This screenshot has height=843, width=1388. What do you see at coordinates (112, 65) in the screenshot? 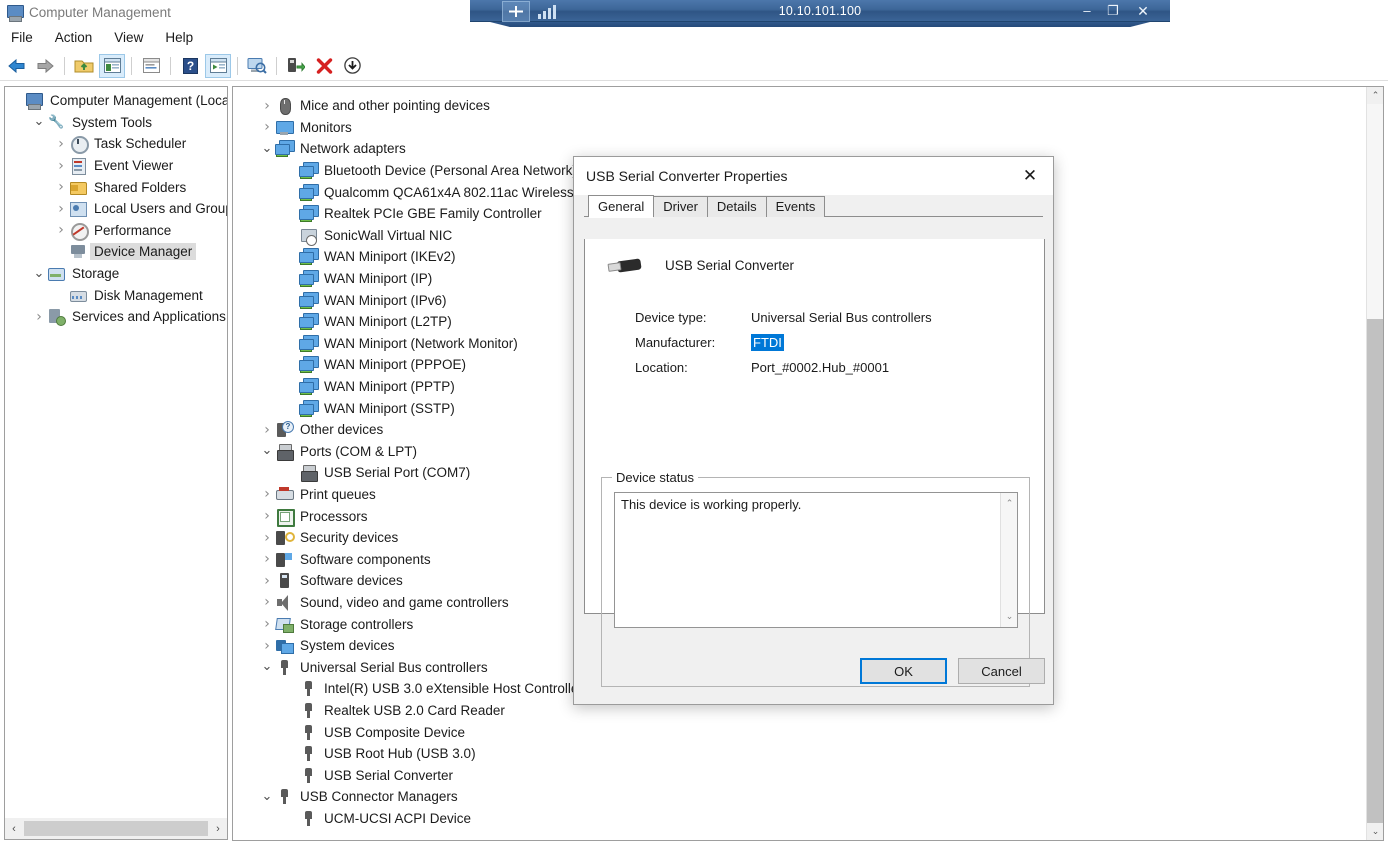
I see `show-hide-console-tree-button` at bounding box center [112, 65].